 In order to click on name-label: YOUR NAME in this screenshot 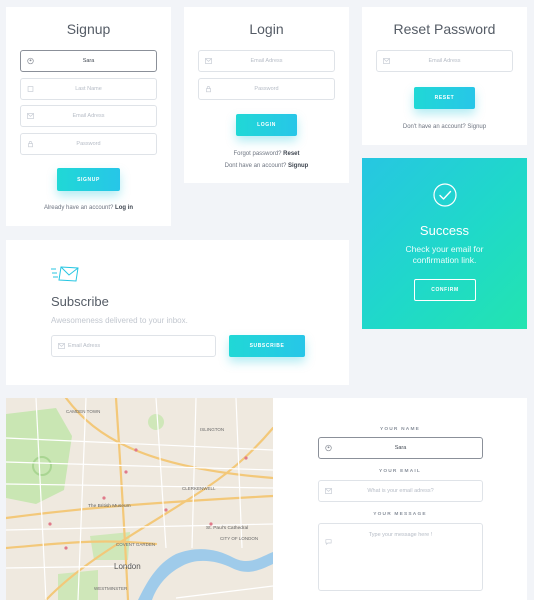, I will do `click(400, 429)`.